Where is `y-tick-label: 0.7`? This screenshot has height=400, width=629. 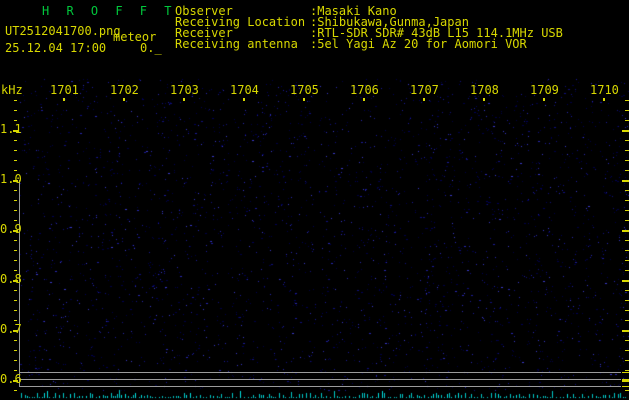
y-tick-label: 0.7 is located at coordinates (11, 329).